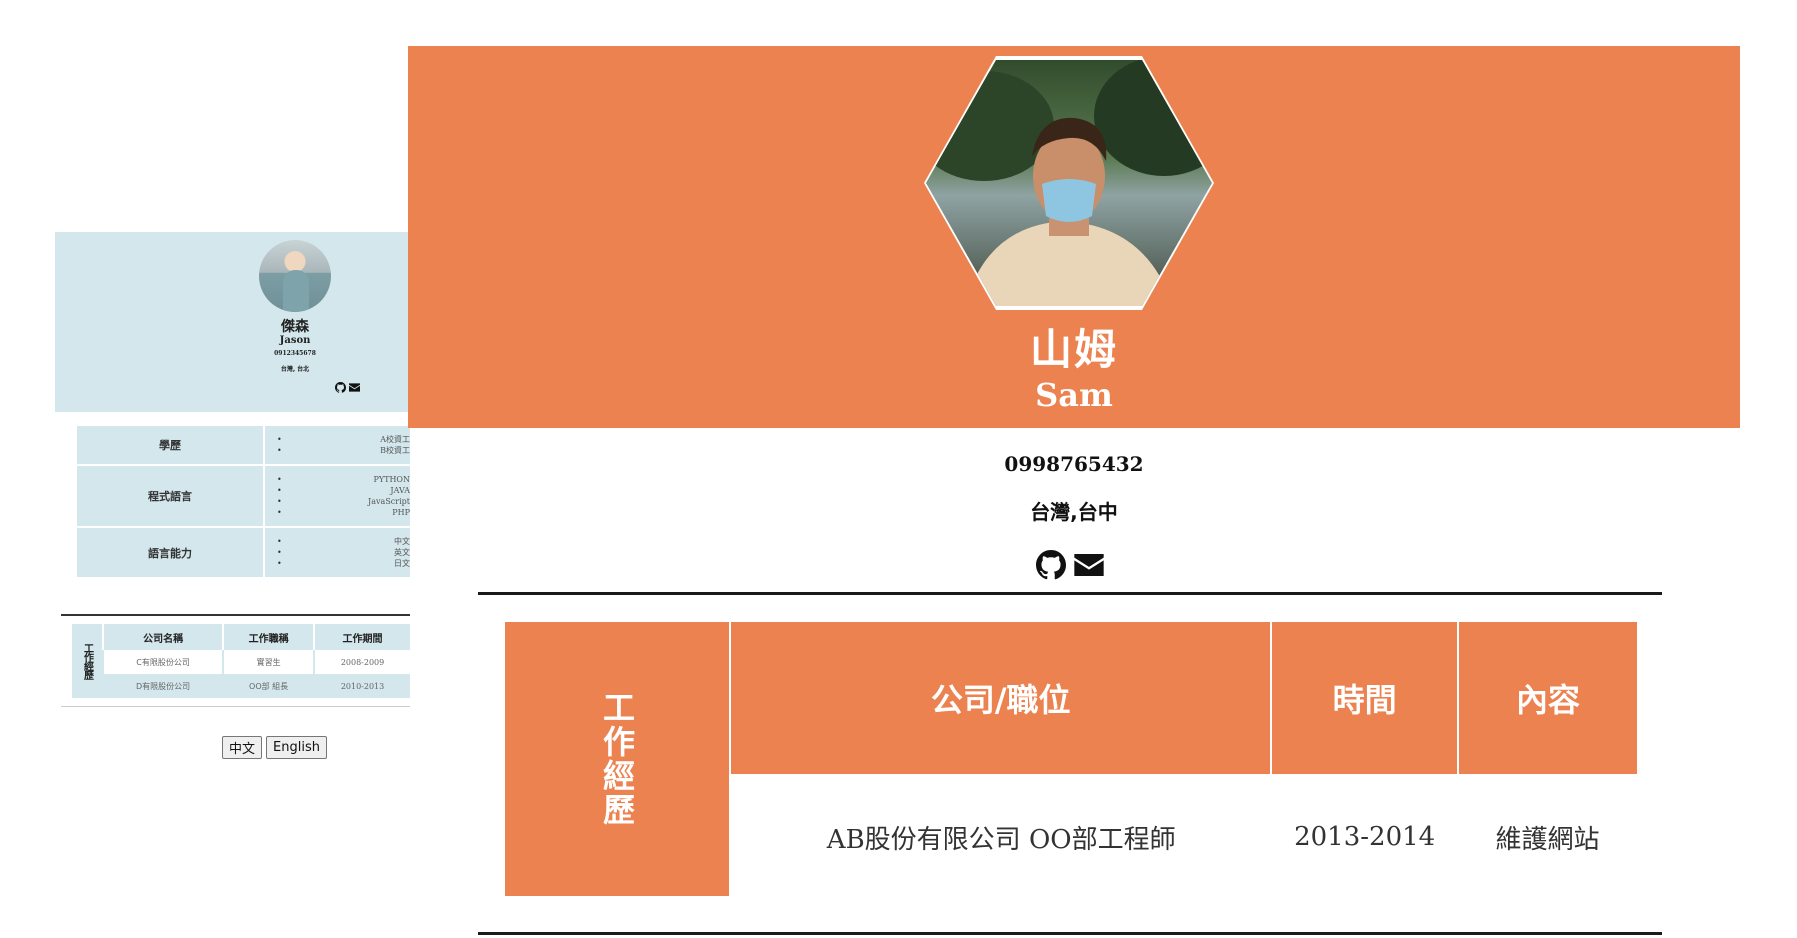  I want to click on work-experience-label-text: 工作經歷, so click(617, 759).